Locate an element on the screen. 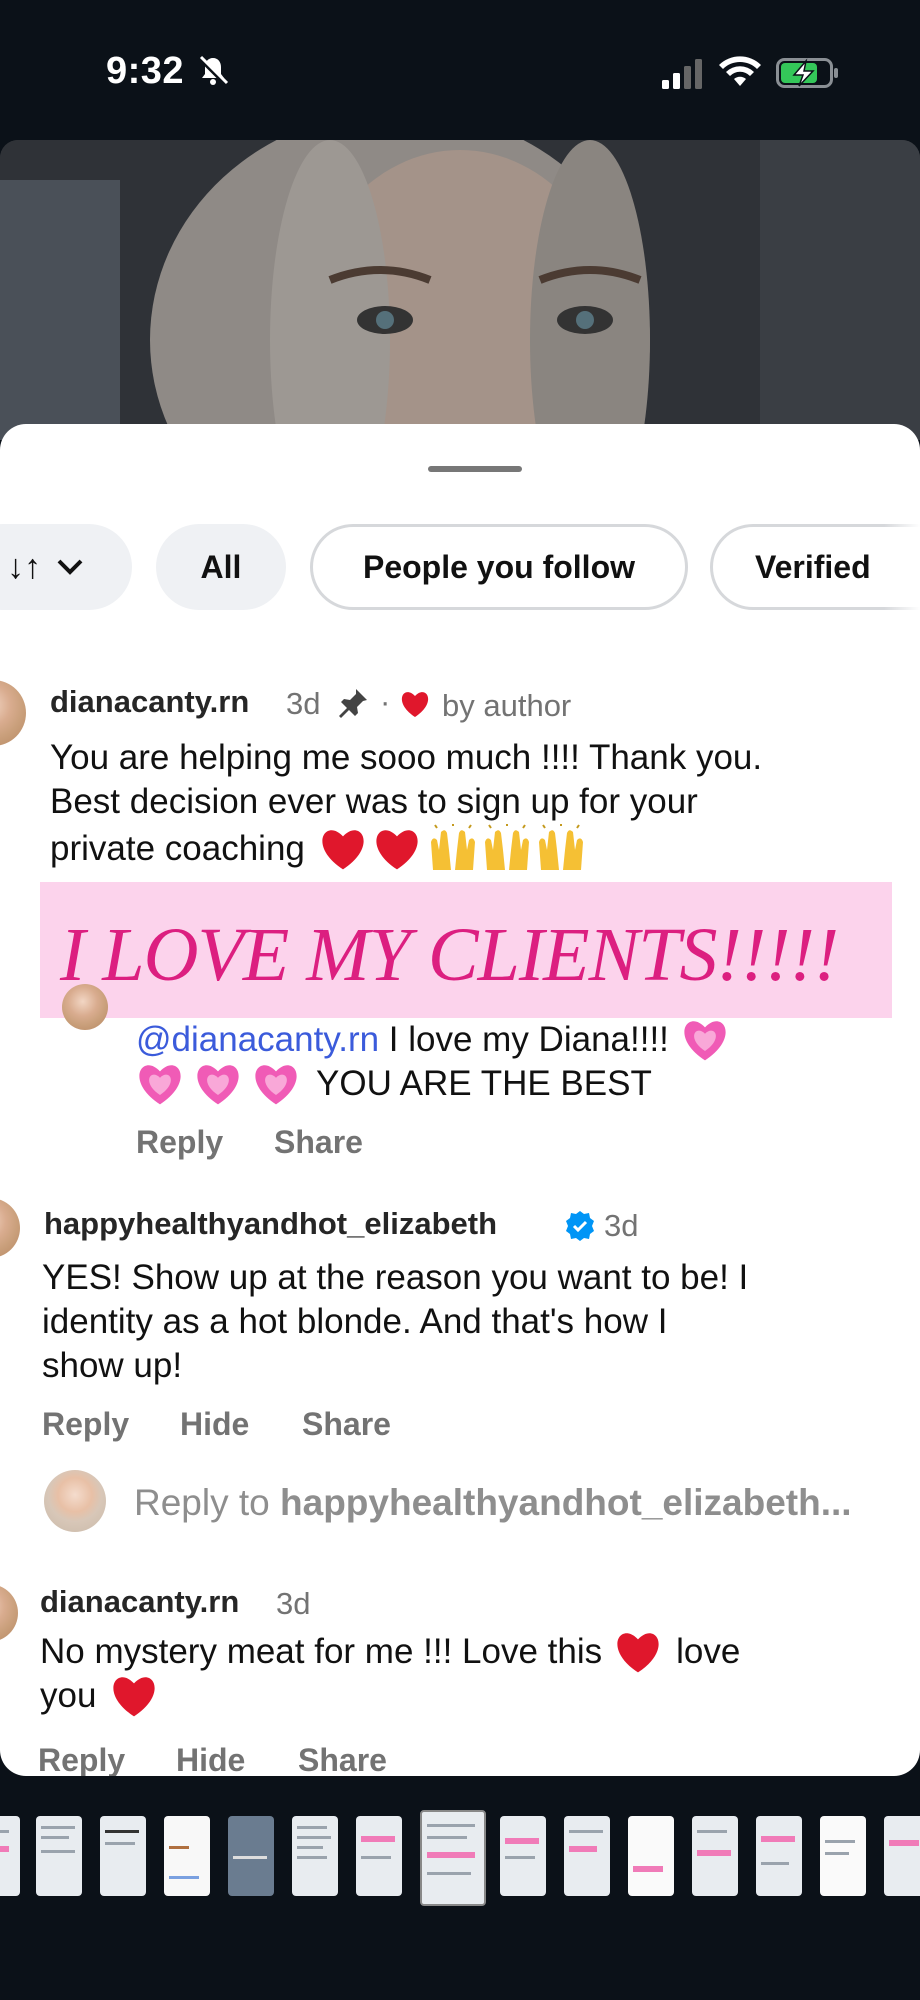 The height and width of the screenshot is (2000, 920). heart-icon is located at coordinates (415, 704).